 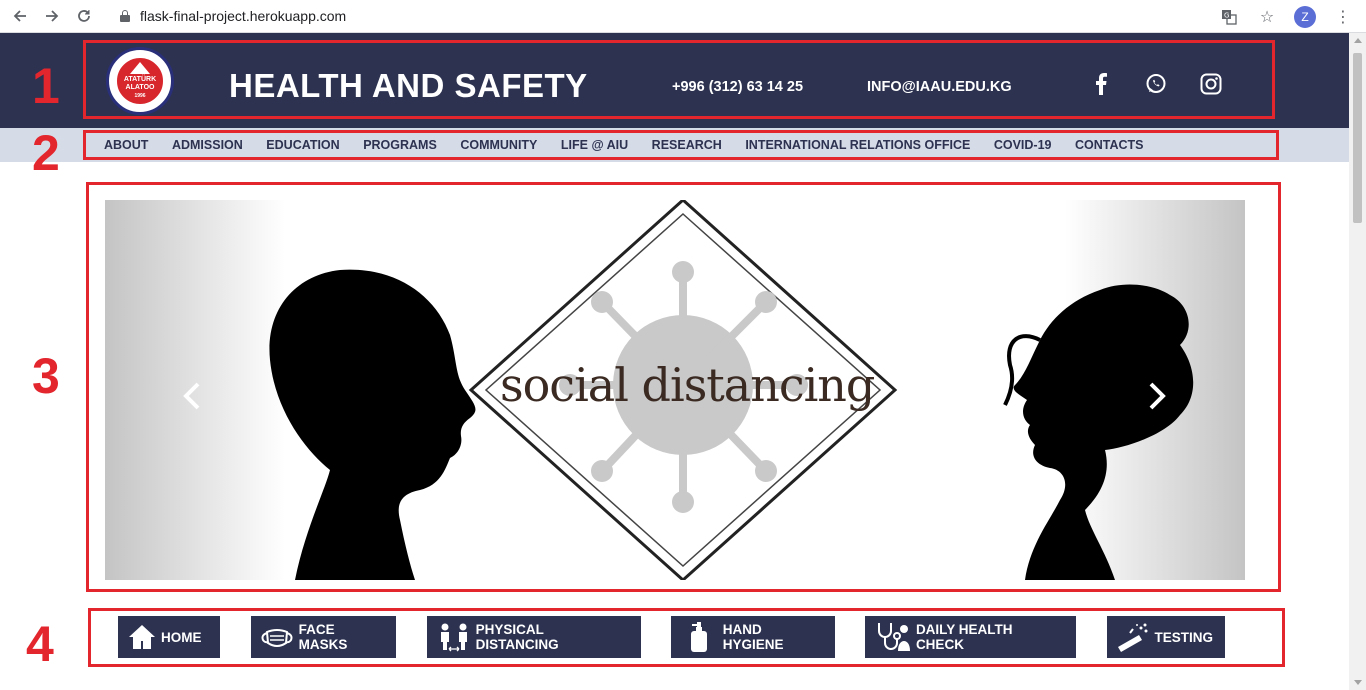 I want to click on bookmark-star-icon: ☆, so click(x=1267, y=17).